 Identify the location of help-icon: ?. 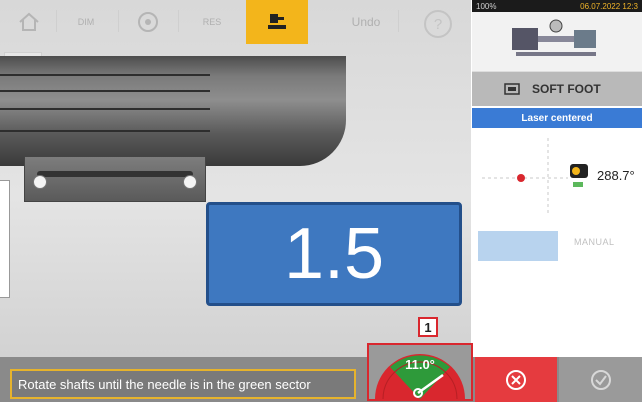
(438, 24).